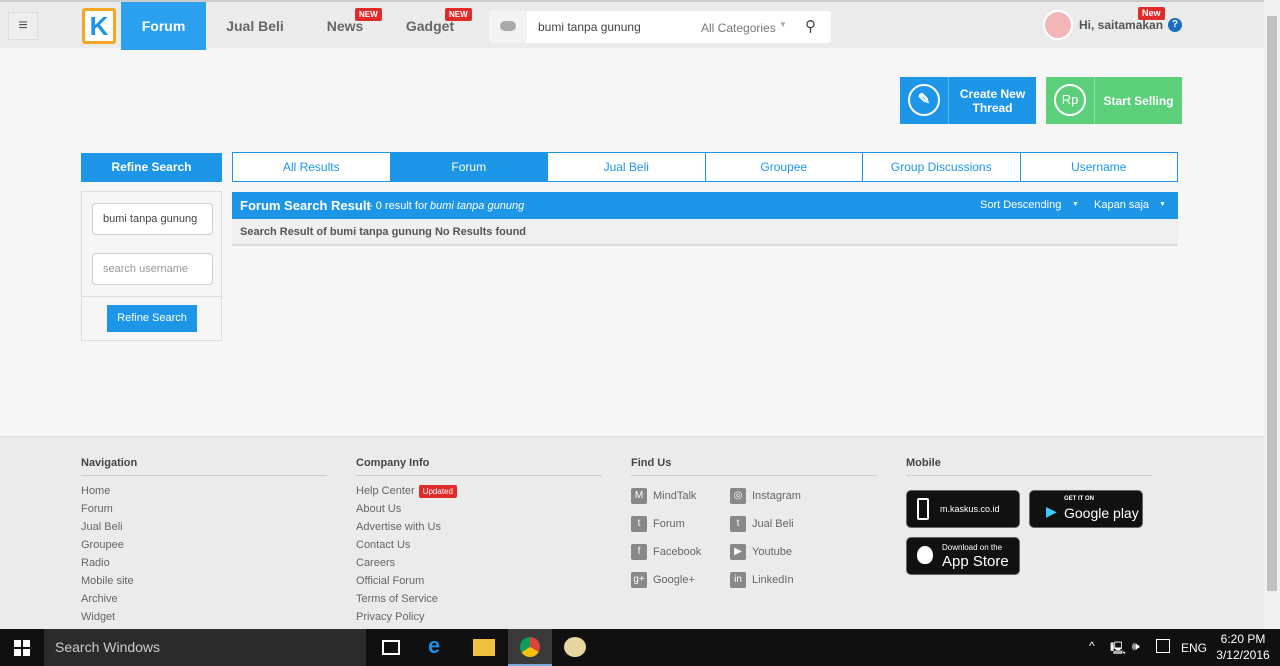 This screenshot has width=1280, height=666. Describe the element at coordinates (968, 100) in the screenshot. I see `create-thread-button: ✎ Create New Thread` at that location.